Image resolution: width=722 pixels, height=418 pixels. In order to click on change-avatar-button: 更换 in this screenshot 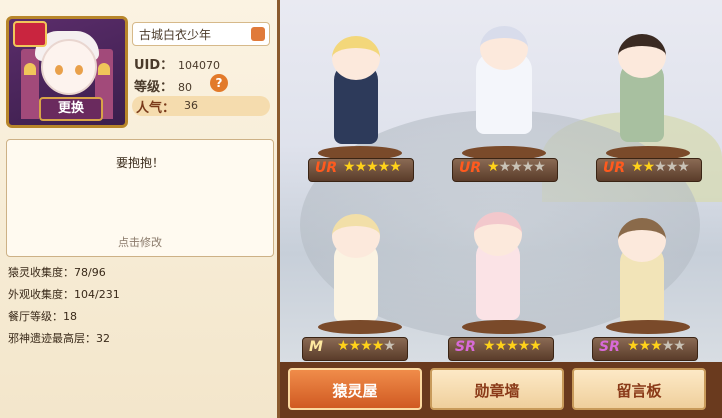, I will do `click(71, 109)`.